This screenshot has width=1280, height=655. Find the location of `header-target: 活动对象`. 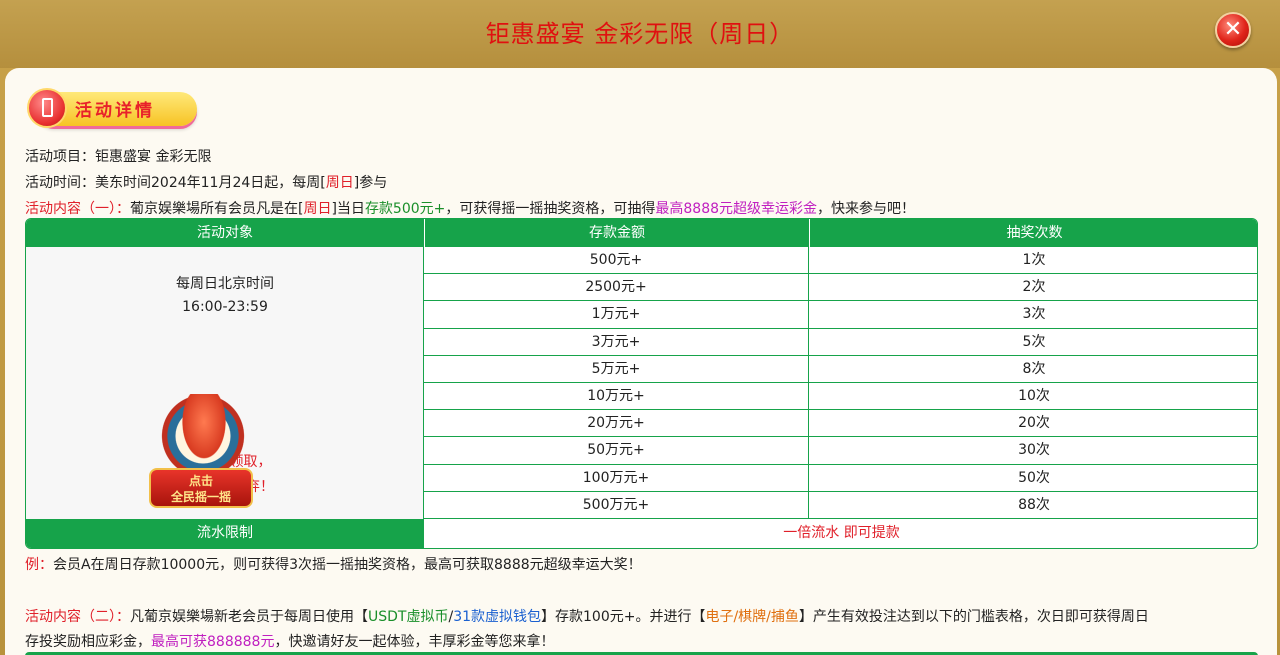

header-target: 活动对象 is located at coordinates (225, 233).